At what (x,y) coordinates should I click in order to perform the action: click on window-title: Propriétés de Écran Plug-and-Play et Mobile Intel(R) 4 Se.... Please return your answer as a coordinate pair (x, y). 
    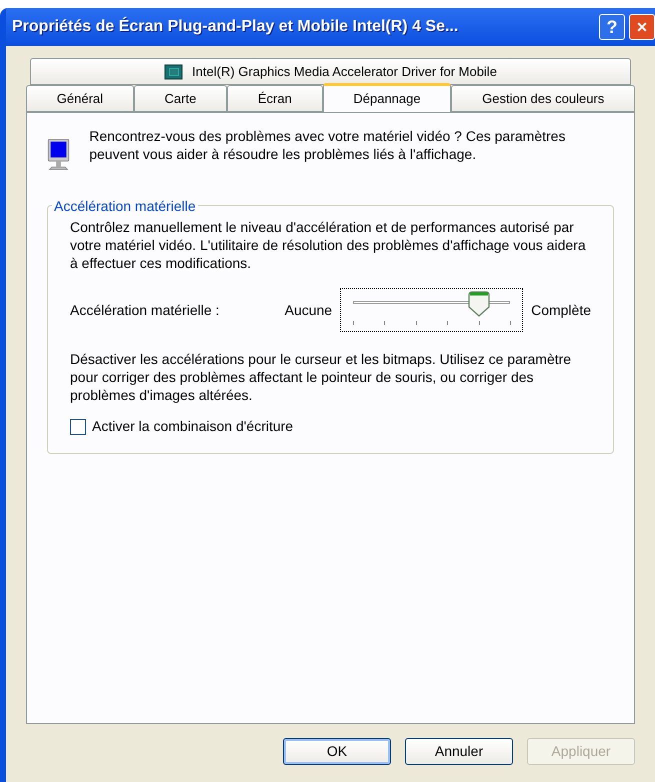
    Looking at the image, I should click on (236, 26).